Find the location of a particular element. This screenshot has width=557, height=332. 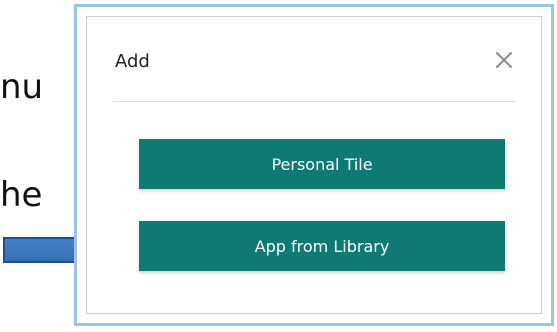

divider is located at coordinates (314, 101).